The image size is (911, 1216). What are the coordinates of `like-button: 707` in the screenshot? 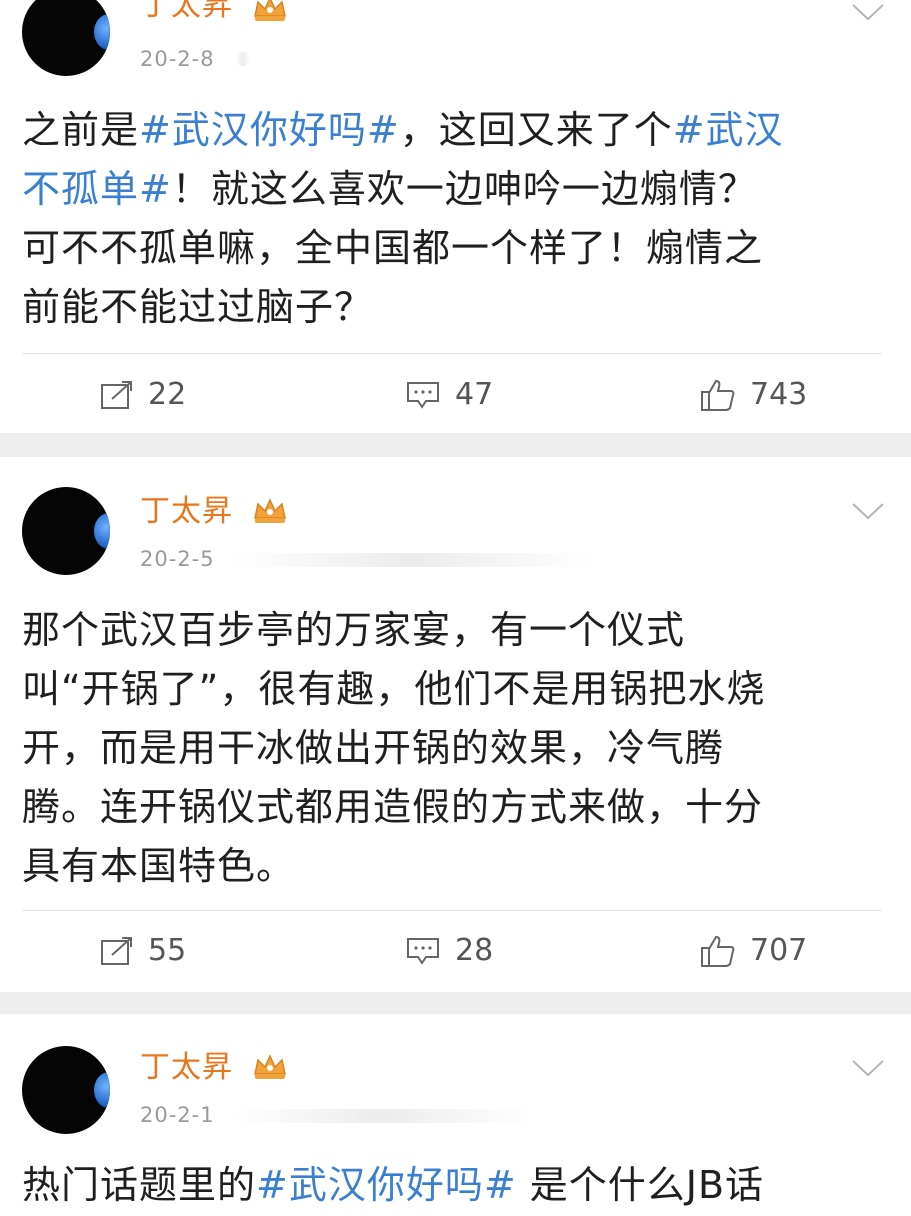 It's located at (753, 951).